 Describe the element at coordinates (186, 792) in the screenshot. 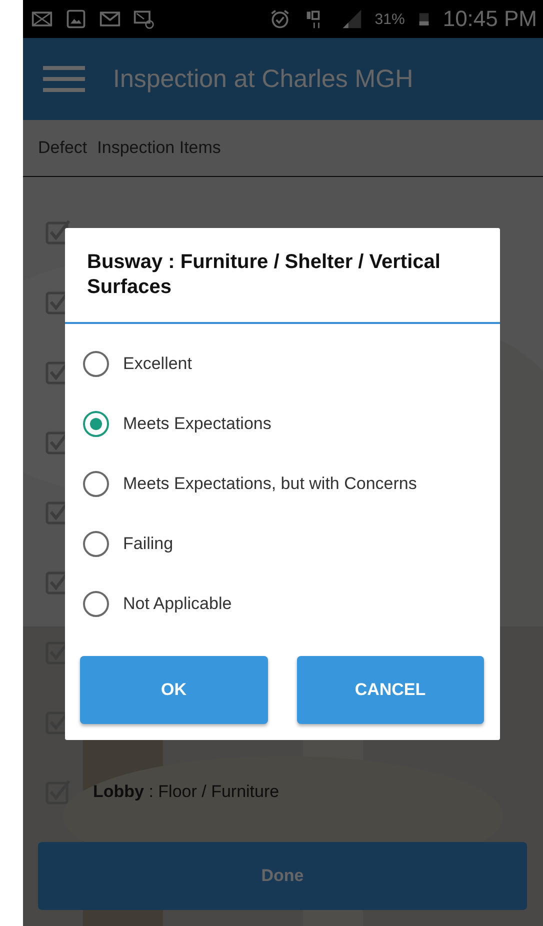

I see `inspection-item: Lobby : Floor / Furniture` at that location.